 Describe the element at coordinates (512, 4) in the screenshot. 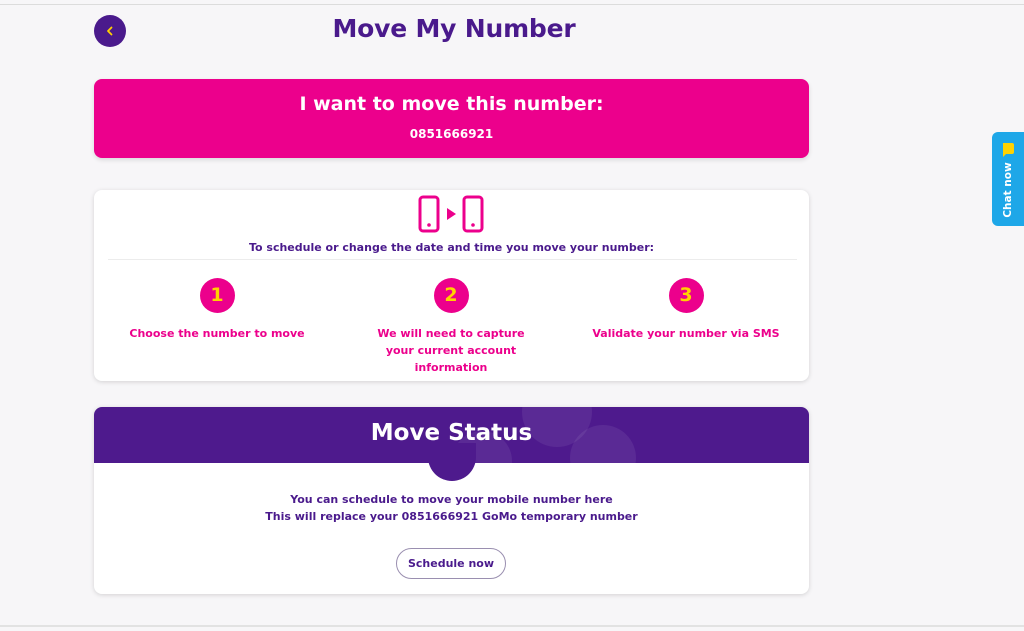

I see `top-divider` at that location.